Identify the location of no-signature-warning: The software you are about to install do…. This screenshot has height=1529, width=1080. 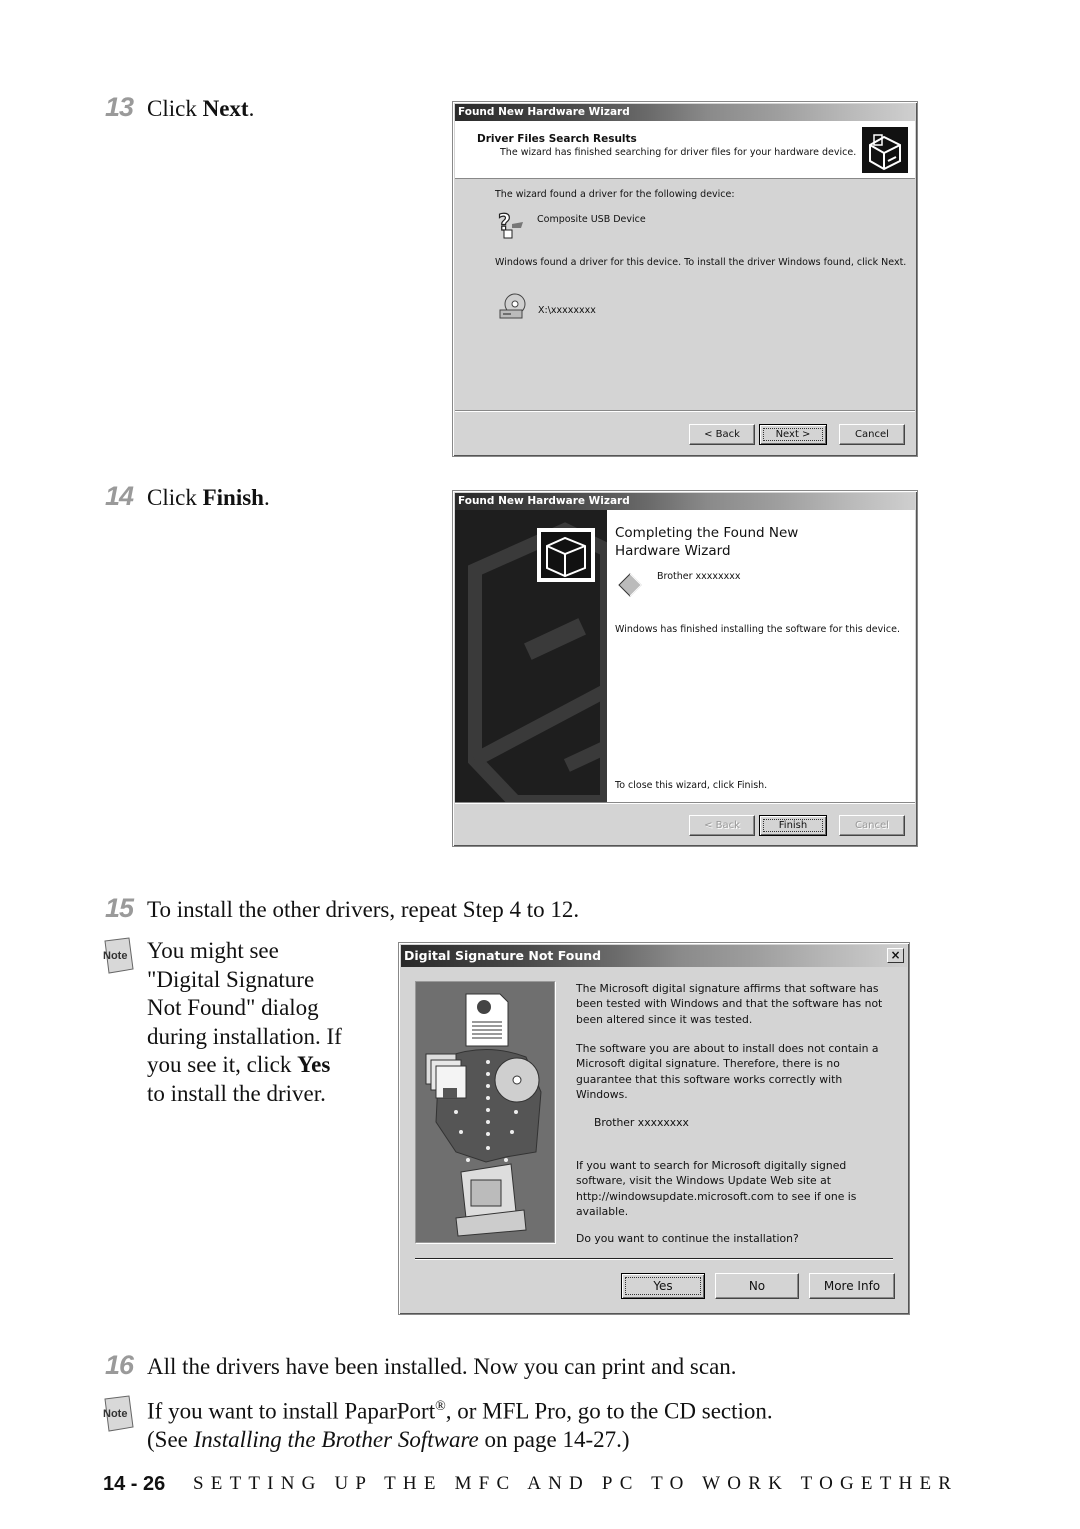
(727, 1071).